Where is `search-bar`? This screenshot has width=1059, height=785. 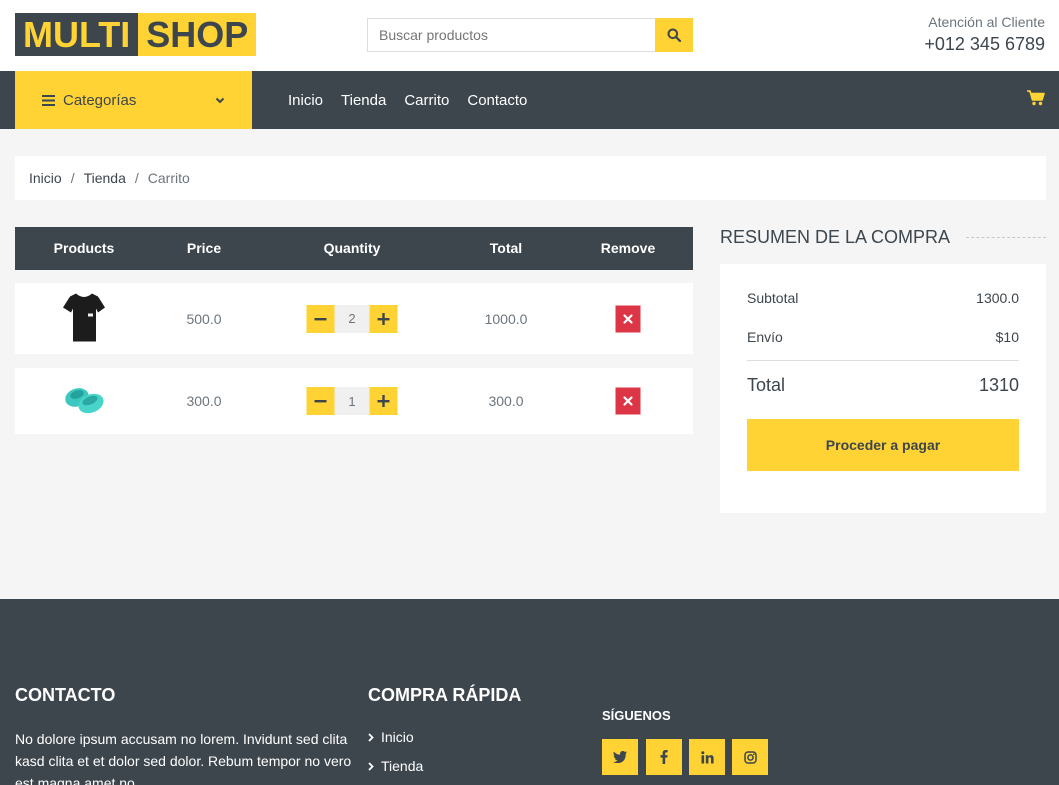 search-bar is located at coordinates (530, 35).